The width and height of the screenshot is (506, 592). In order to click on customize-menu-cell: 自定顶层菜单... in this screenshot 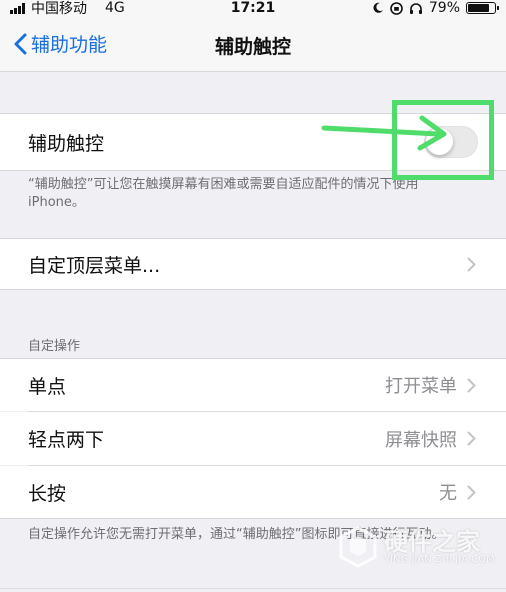, I will do `click(253, 264)`.